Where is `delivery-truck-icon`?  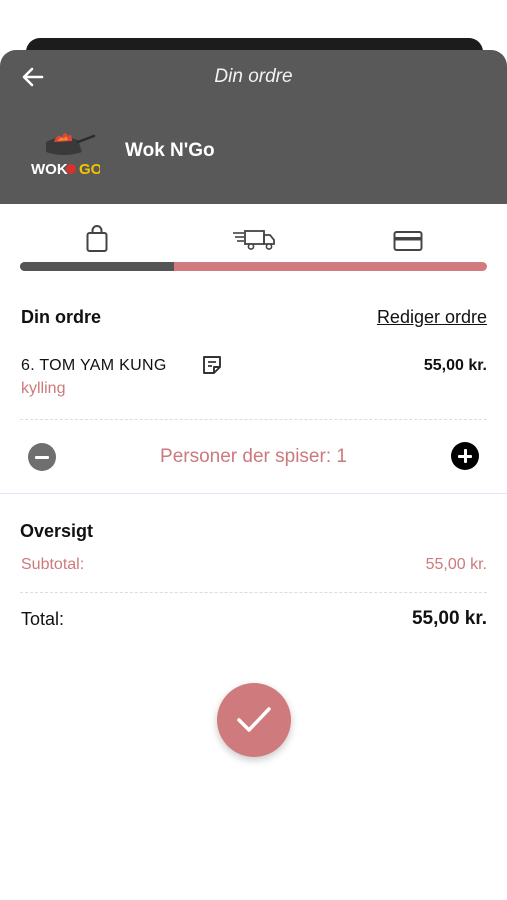 delivery-truck-icon is located at coordinates (254, 240).